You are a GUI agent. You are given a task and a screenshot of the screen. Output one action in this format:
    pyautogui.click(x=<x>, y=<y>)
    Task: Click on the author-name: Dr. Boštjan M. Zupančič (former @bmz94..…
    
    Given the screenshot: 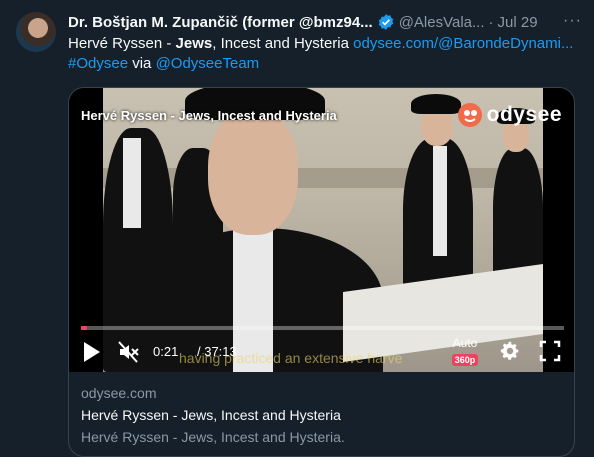 What is the action you would take?
    pyautogui.click(x=220, y=22)
    